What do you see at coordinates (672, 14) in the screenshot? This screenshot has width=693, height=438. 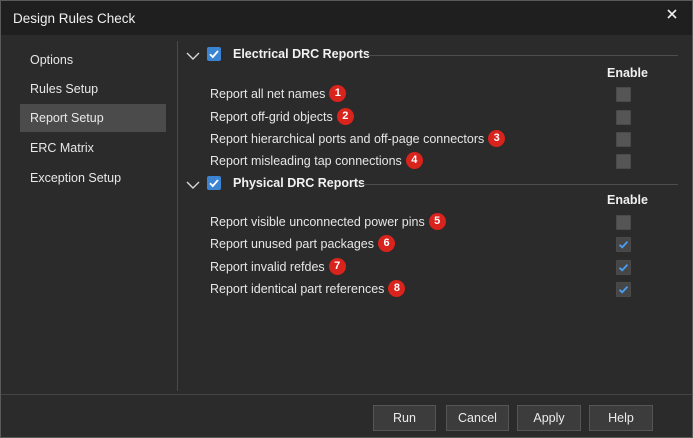 I see `close-icon` at bounding box center [672, 14].